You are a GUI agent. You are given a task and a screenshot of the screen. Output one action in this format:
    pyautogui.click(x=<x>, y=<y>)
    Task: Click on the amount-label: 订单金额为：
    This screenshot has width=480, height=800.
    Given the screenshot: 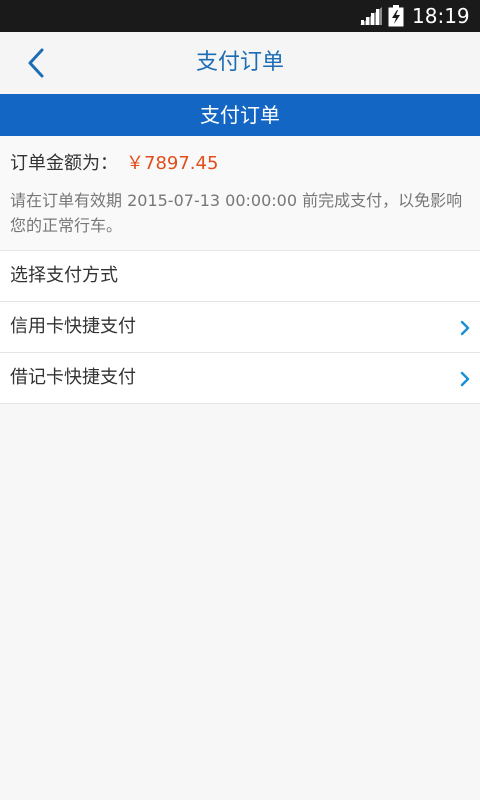 What is the action you would take?
    pyautogui.click(x=64, y=163)
    